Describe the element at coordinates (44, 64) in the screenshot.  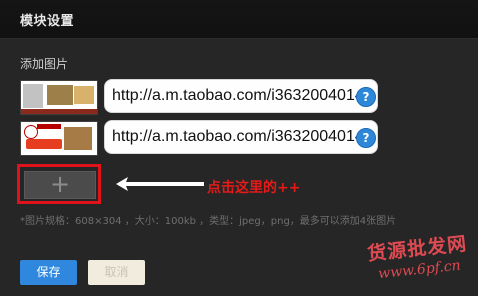
I see `add-image-label: 添加图片` at that location.